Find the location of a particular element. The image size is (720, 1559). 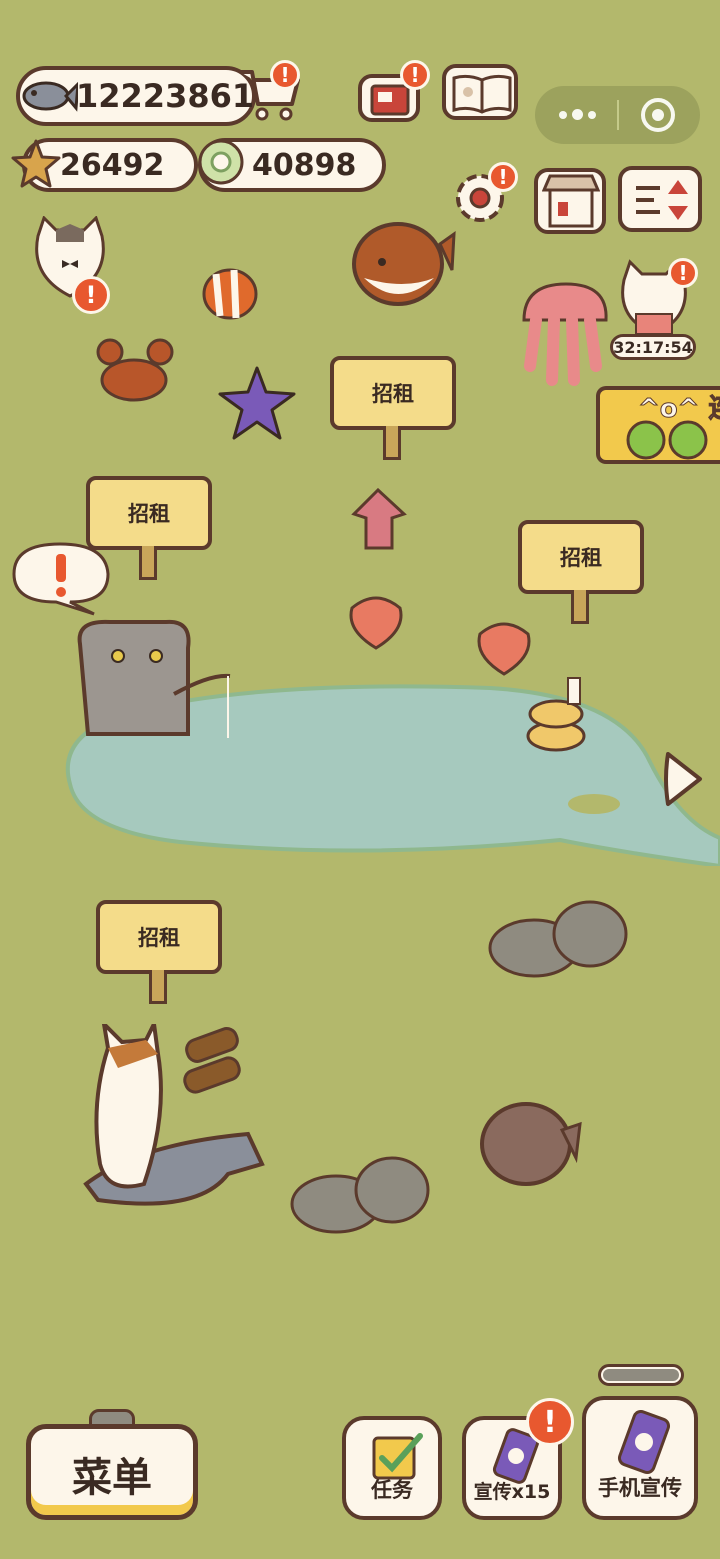

pufferfish-icon is located at coordinates (400, 262).